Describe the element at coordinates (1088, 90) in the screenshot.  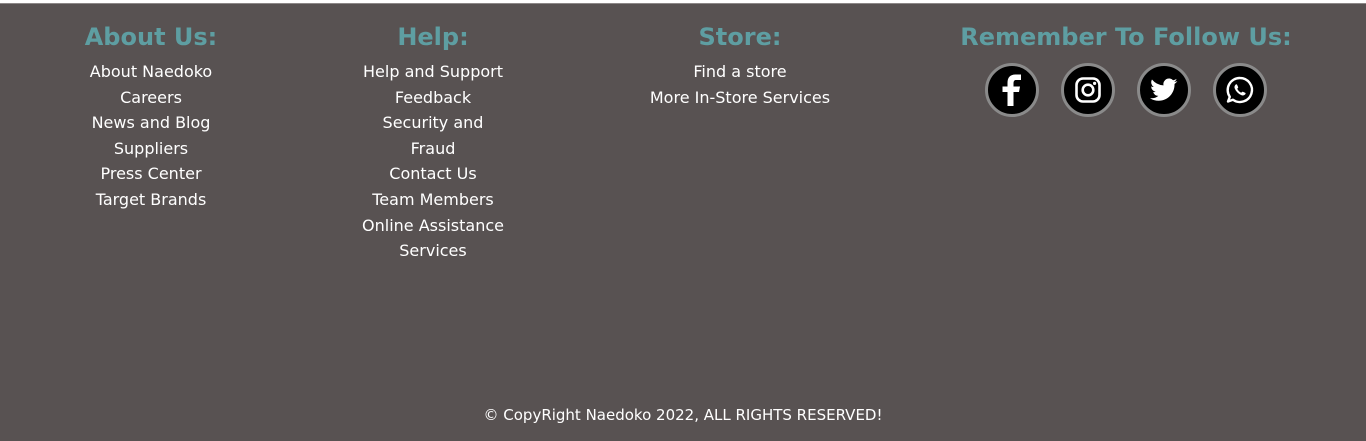
I see `instagram-icon` at that location.